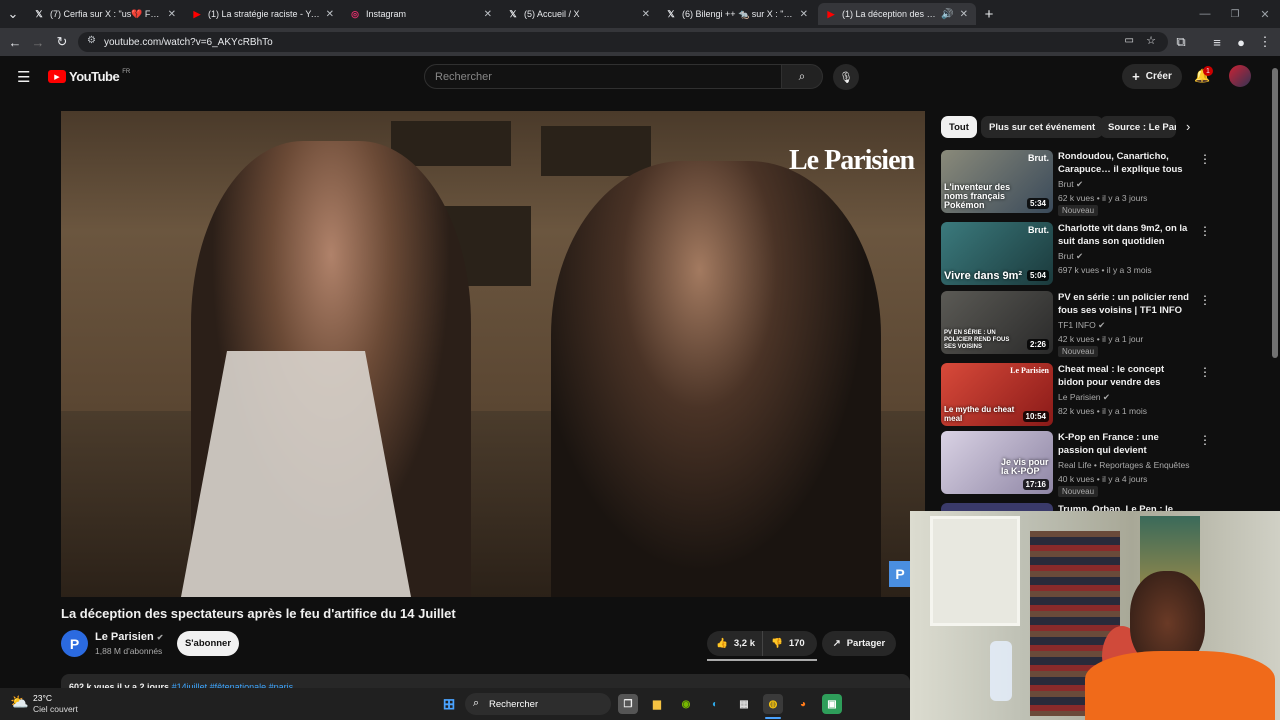 Image resolution: width=1280 pixels, height=720 pixels. What do you see at coordinates (1042, 127) in the screenshot?
I see `chip-event: Plus sur cet événement` at bounding box center [1042, 127].